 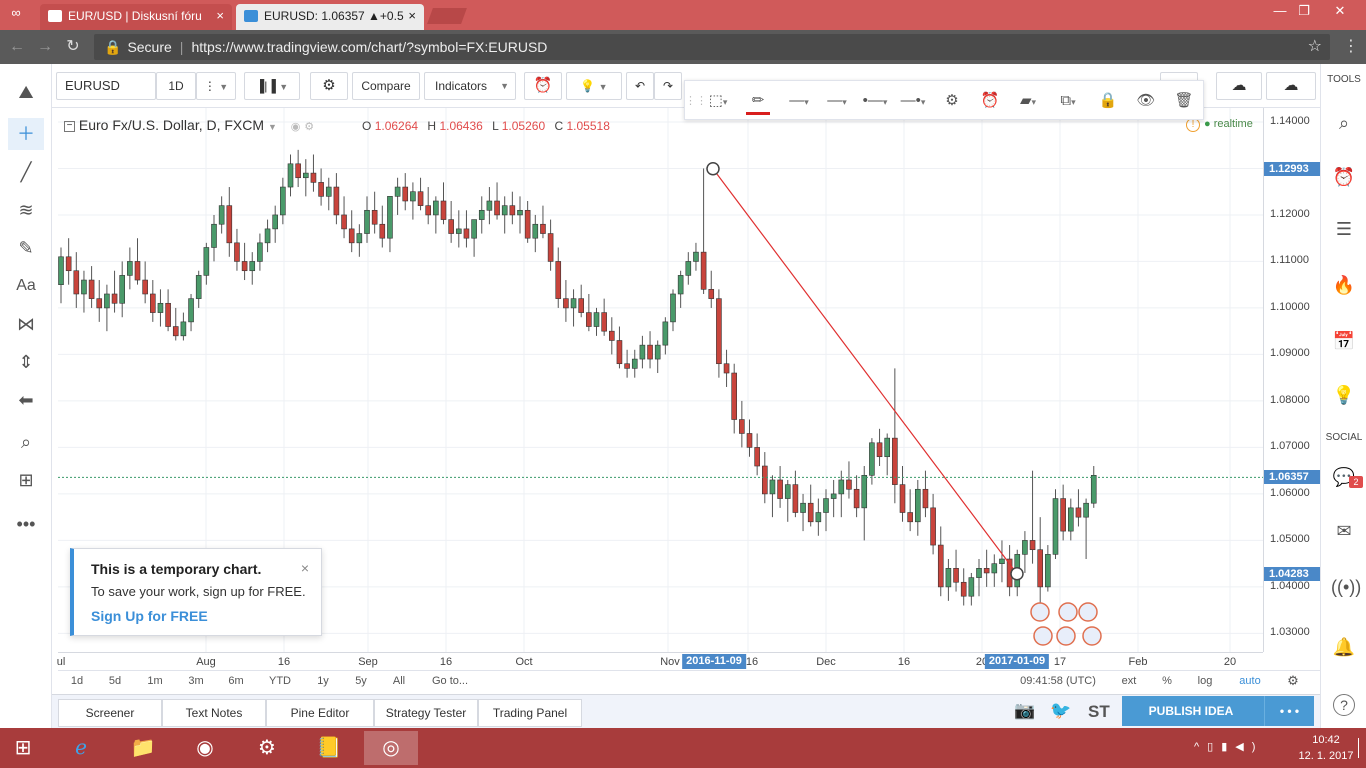 I want to click on signup-link: Sign Up for FREE, so click(x=149, y=616).